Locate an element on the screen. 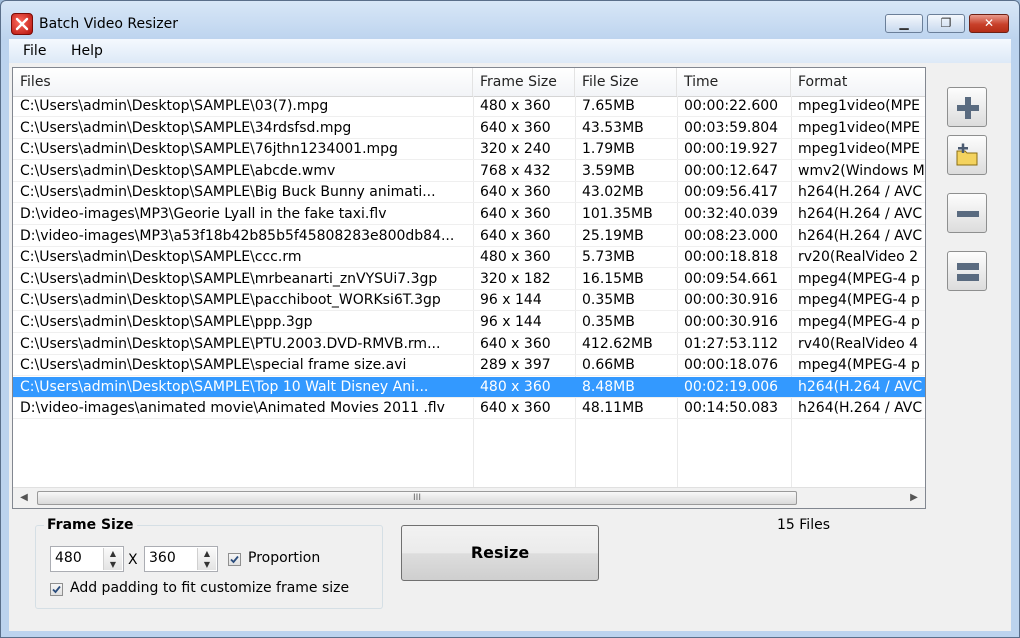  file-count: 15 Files is located at coordinates (803, 525).